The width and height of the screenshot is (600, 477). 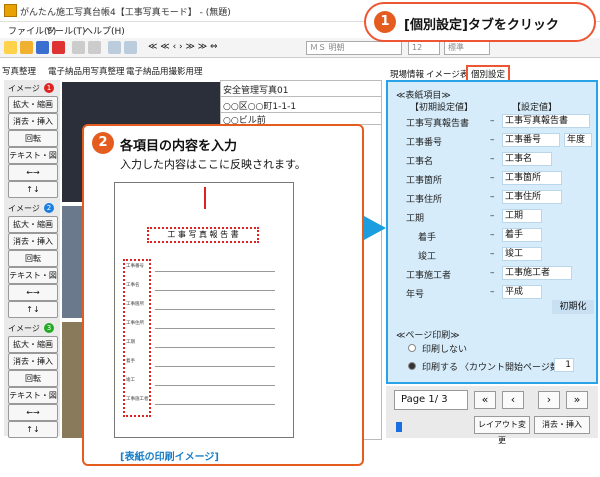 What do you see at coordinates (549, 400) in the screenshot?
I see `next-page-button: ›` at bounding box center [549, 400].